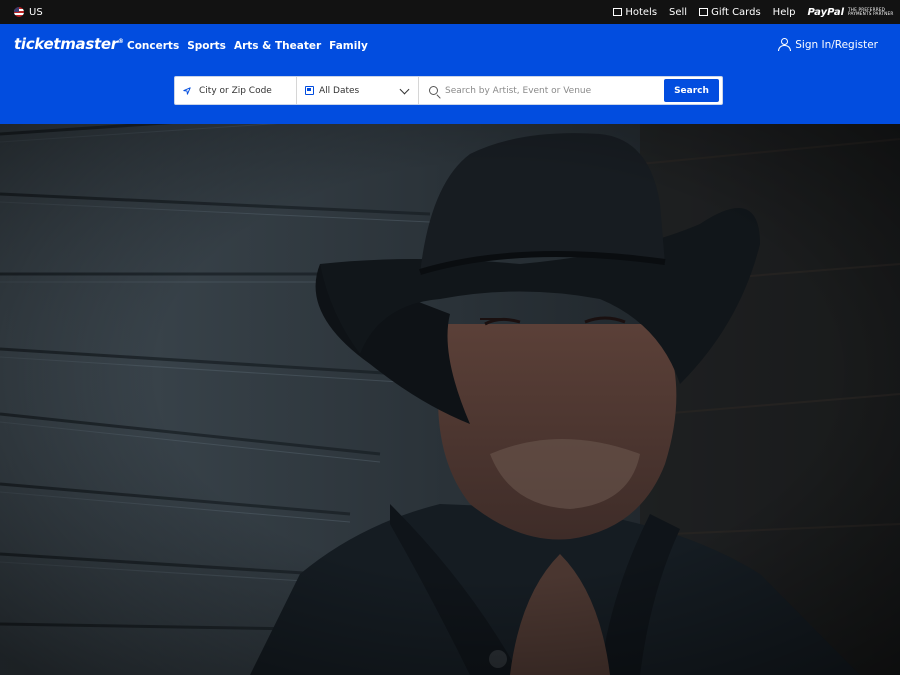  Describe the element at coordinates (309, 90) in the screenshot. I see `calendar-icon` at that location.